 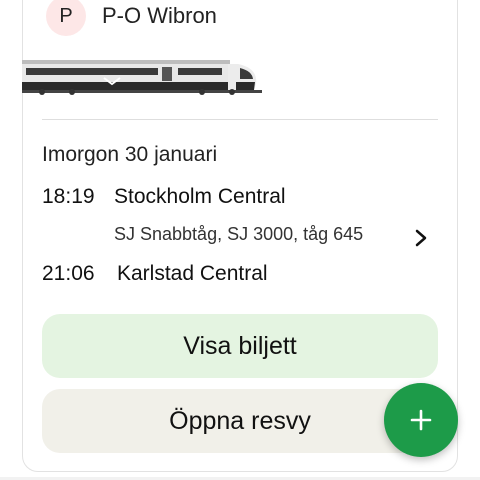 I want to click on trip-date: Imorgon 30 januari, so click(x=130, y=154).